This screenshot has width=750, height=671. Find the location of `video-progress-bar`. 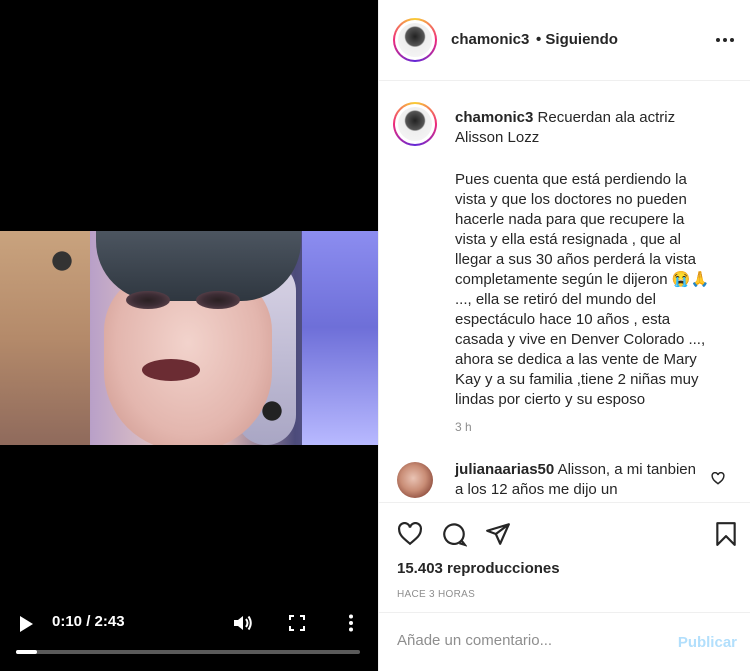

video-progress-bar is located at coordinates (188, 652).